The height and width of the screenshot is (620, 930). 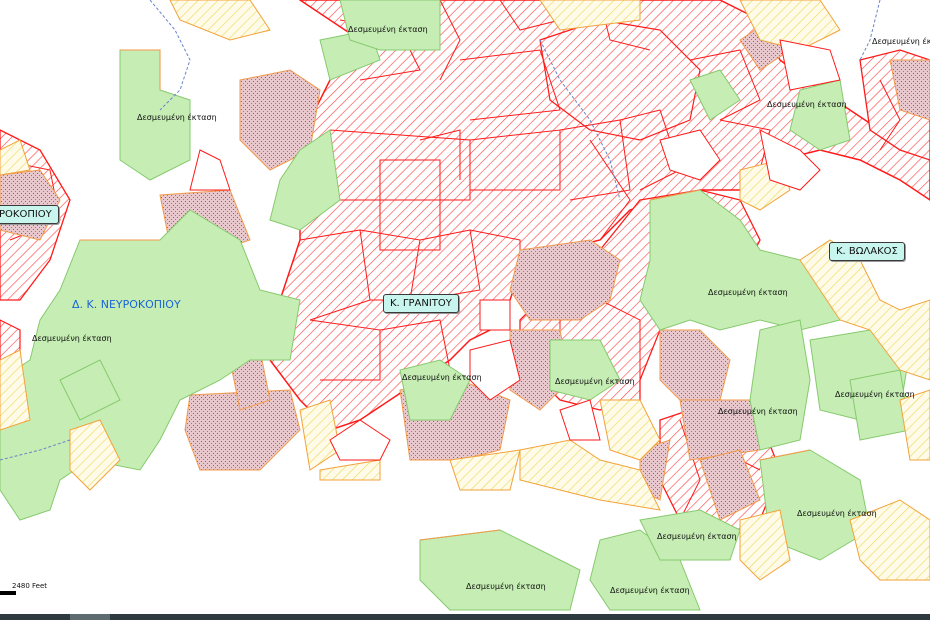 What do you see at coordinates (126, 304) in the screenshot?
I see `district-label: Δ. Κ. ΝΕΥΡΟΚΟΠΙΟΥ` at bounding box center [126, 304].